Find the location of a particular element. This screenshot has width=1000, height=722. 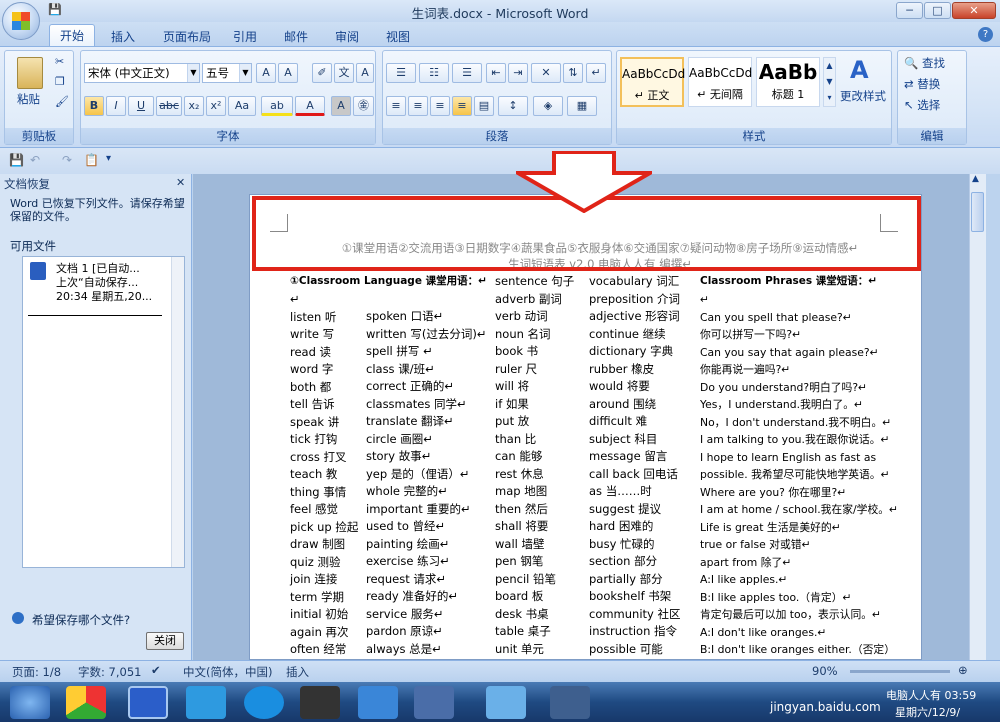

file-list-scrollbar is located at coordinates (177, 412).